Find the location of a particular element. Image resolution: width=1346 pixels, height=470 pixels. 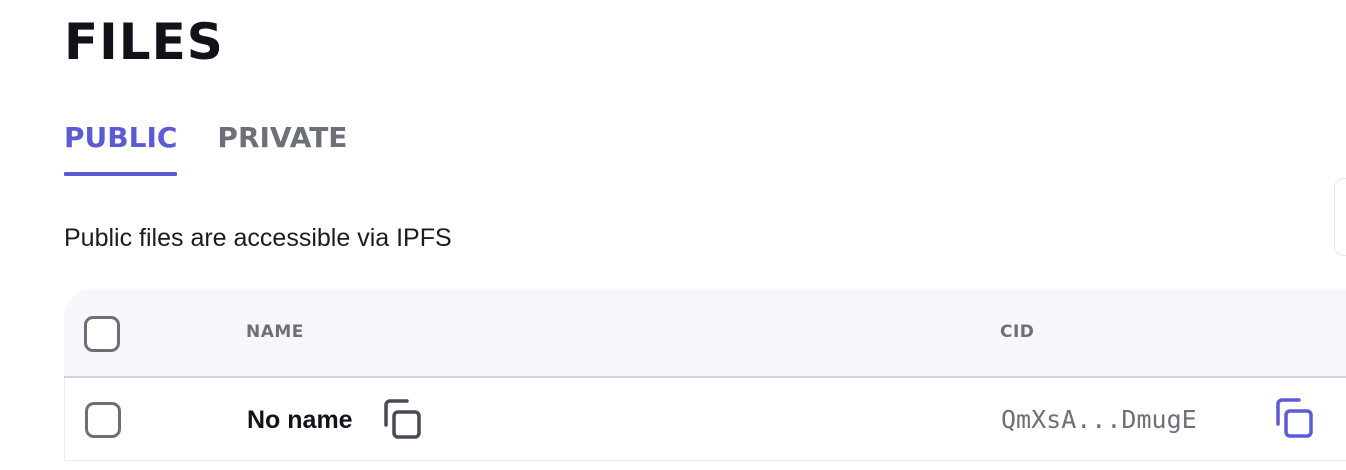

side-panel-edge is located at coordinates (1340, 217).